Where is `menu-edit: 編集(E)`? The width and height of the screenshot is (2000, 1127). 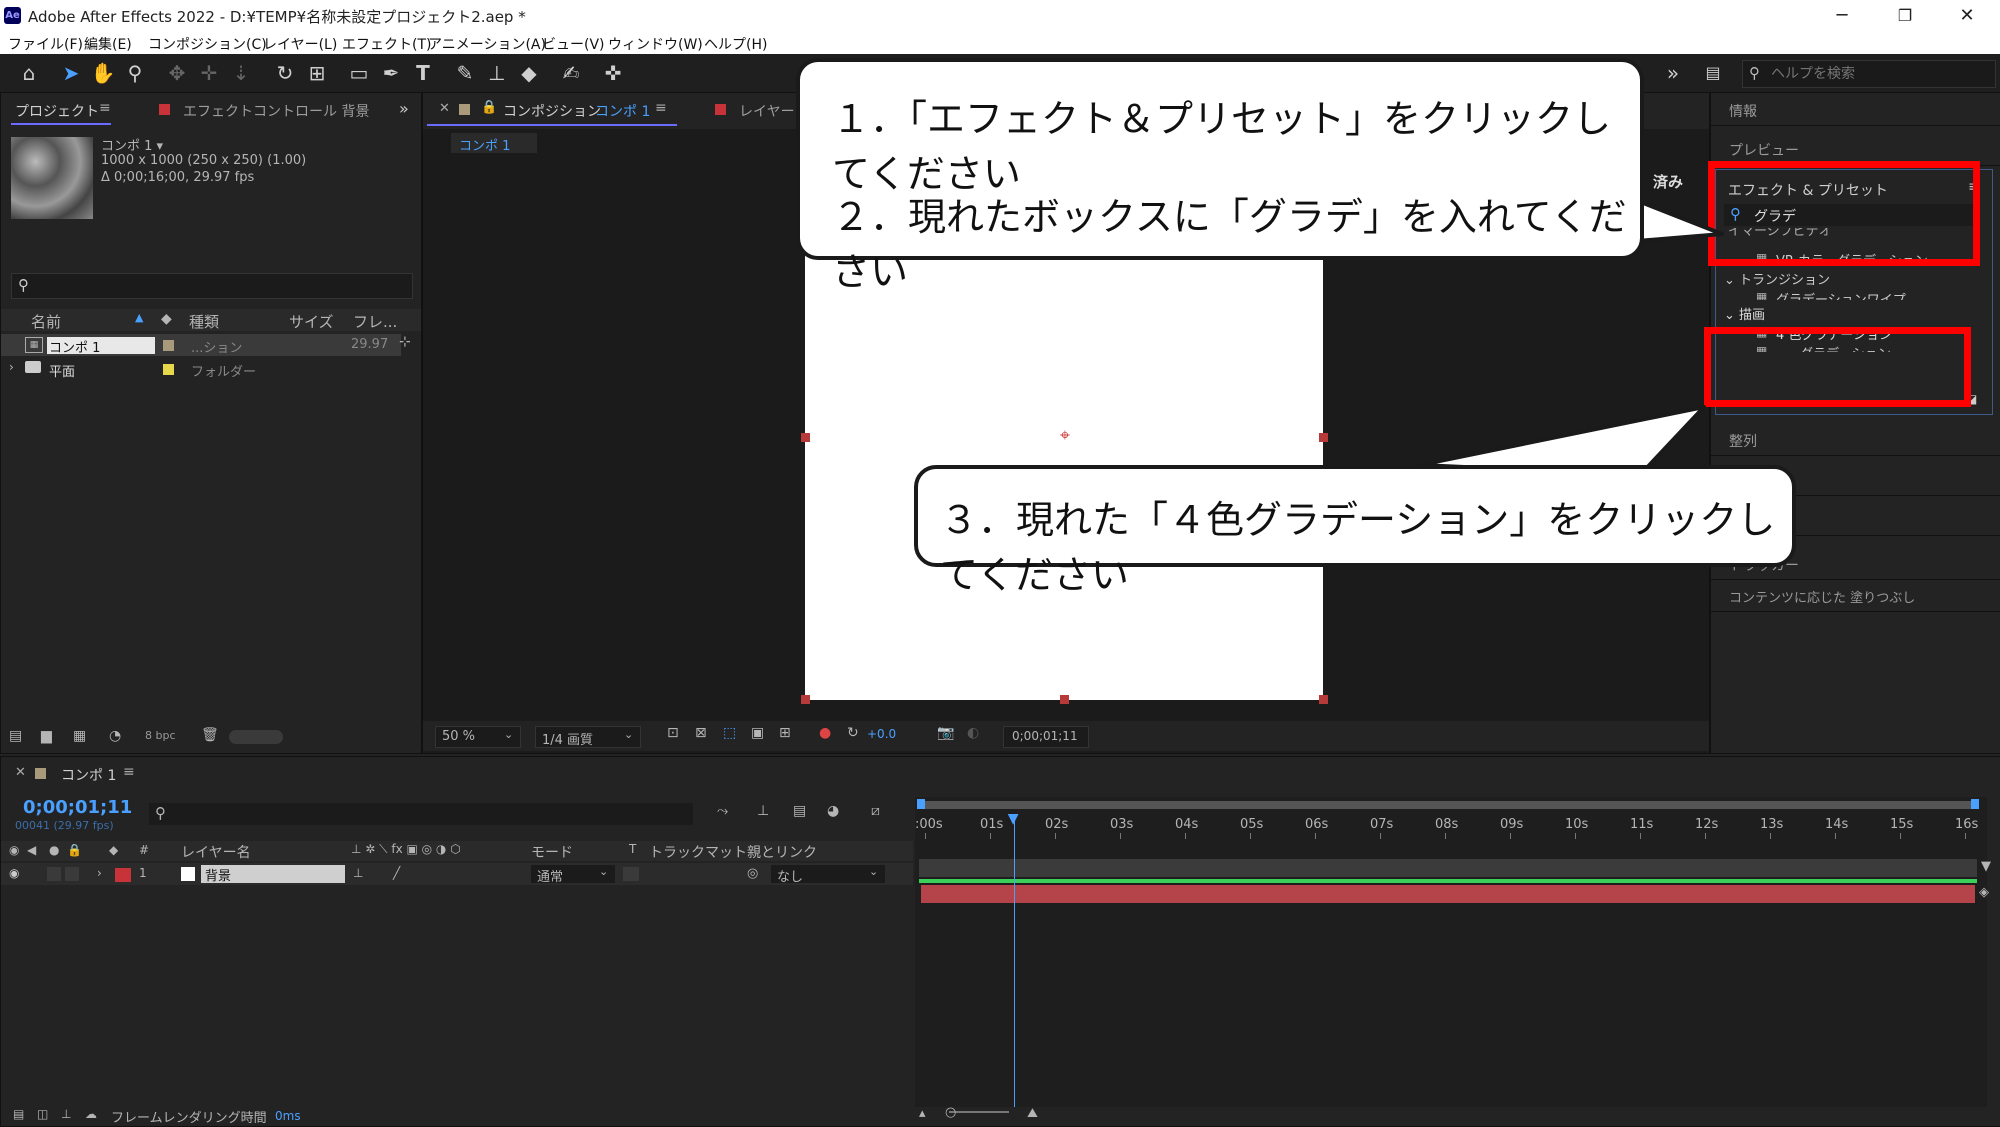
menu-edit: 編集(E) is located at coordinates (108, 44).